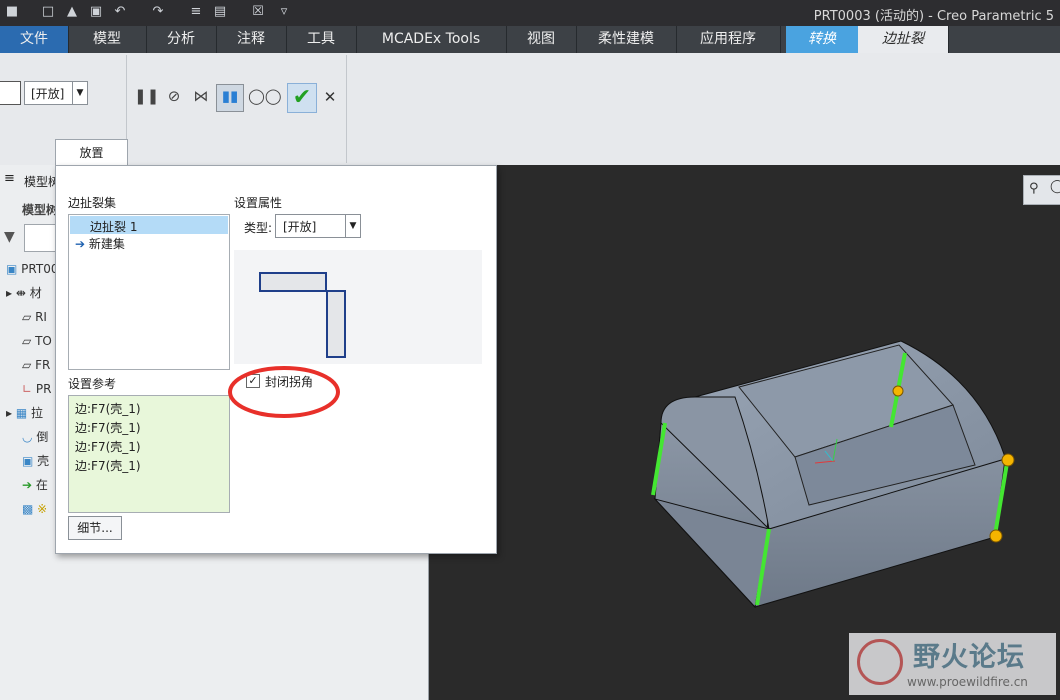  What do you see at coordinates (28, 461) in the screenshot?
I see `shell-icon: ▣` at bounding box center [28, 461].